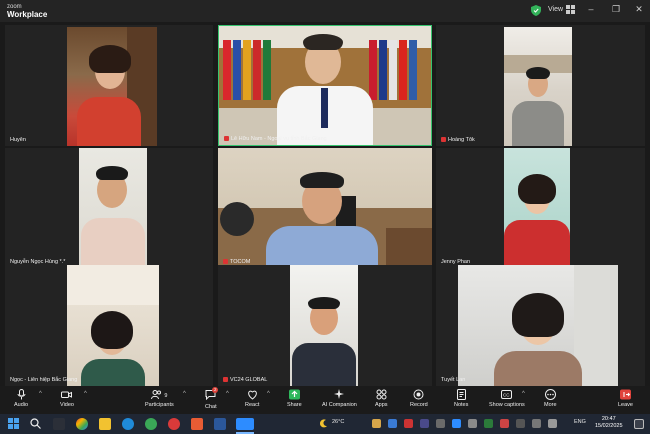 This screenshot has width=650, height=434. Describe the element at coordinates (540, 325) in the screenshot. I see `participant-tile: Tuyết Lan` at that location.